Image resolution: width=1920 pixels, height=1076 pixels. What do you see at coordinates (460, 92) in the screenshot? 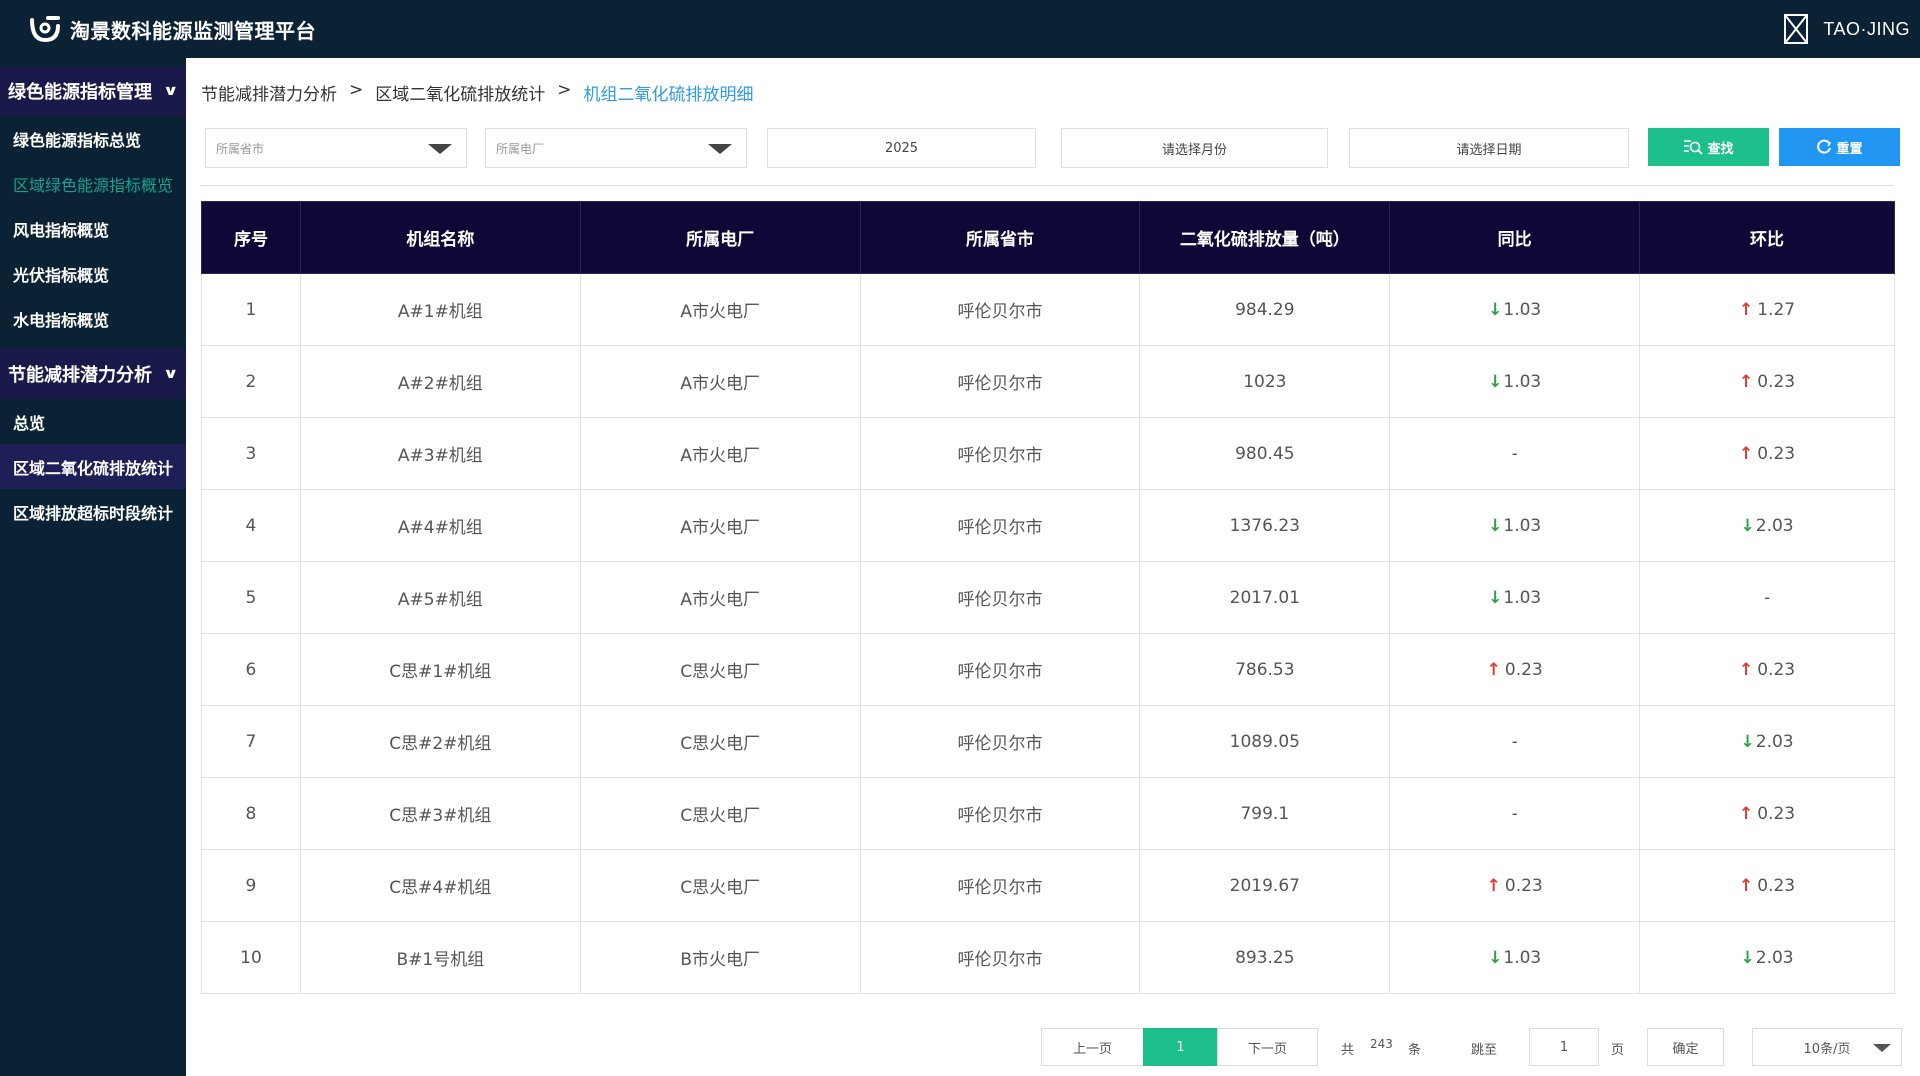
I see `breadcrumb-level2: 区域二氧化硫排放统计` at bounding box center [460, 92].